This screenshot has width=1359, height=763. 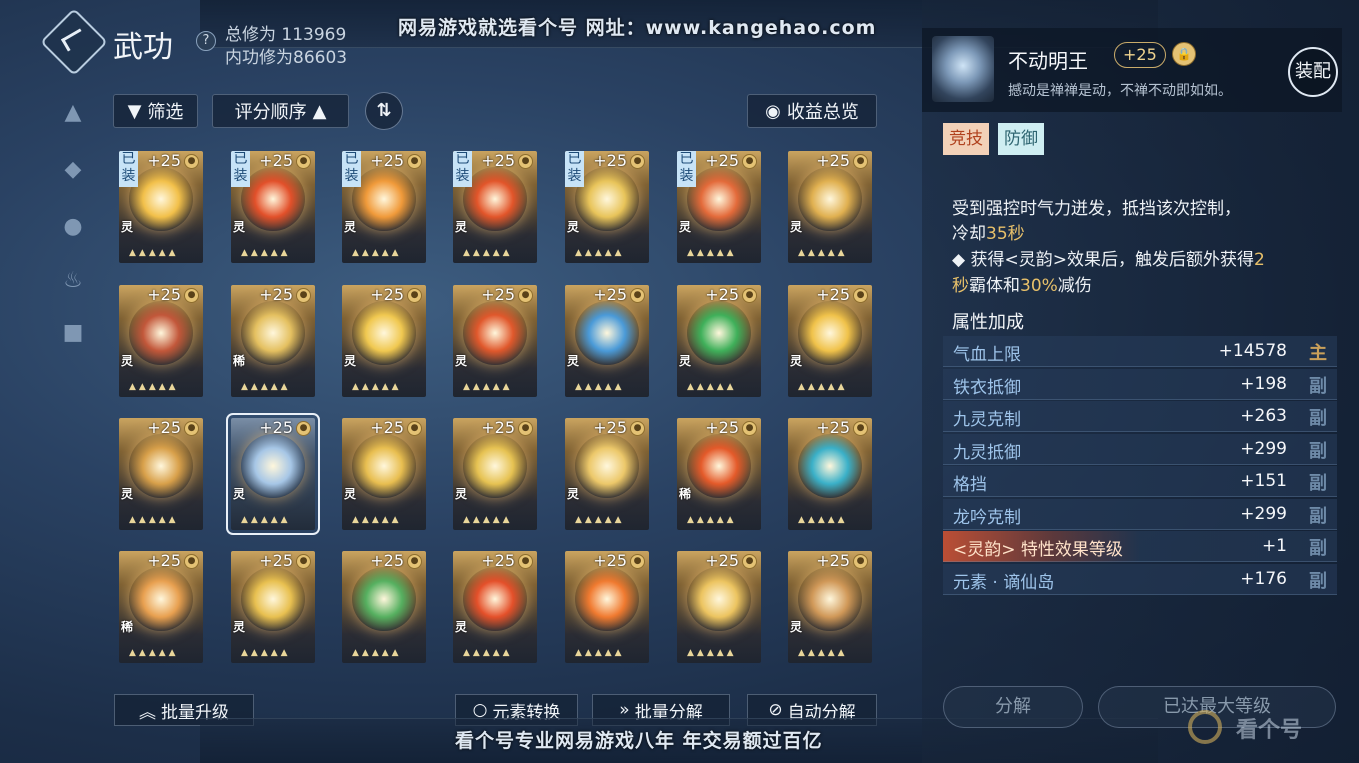 What do you see at coordinates (1048, 61) in the screenshot?
I see `skill-name: 不动明王` at bounding box center [1048, 61].